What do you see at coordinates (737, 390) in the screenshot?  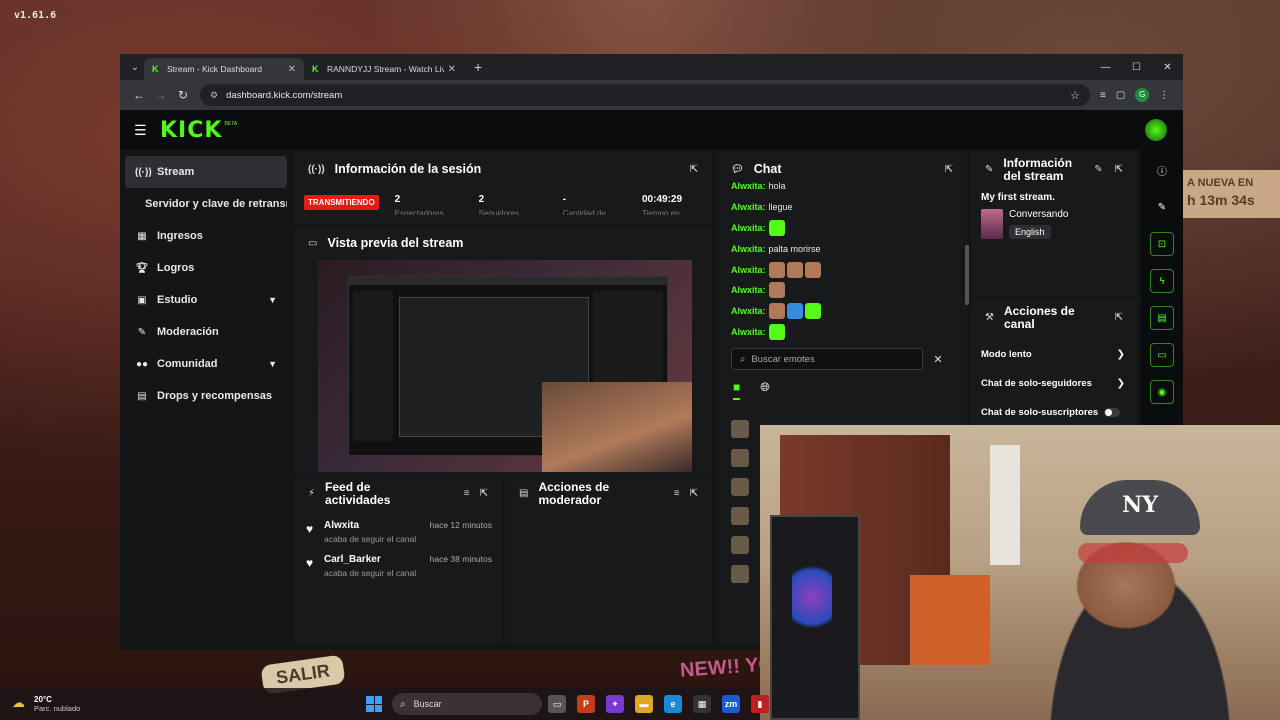 I see `kick-emotes-tab-icon: ■` at bounding box center [737, 390].